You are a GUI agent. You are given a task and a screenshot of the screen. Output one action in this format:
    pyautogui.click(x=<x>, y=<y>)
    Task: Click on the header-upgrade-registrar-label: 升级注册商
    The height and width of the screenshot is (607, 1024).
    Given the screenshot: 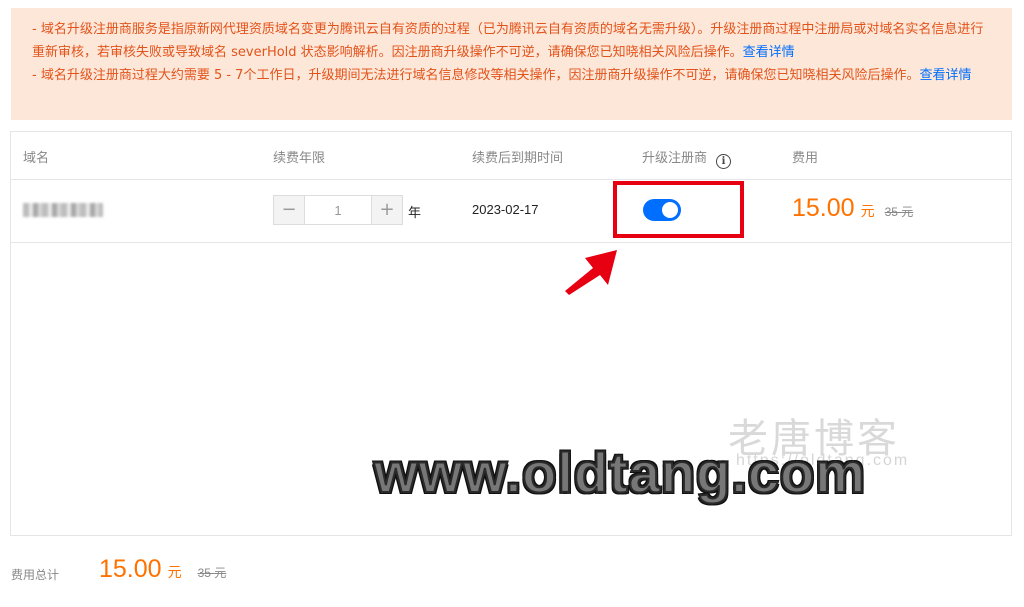 What is the action you would take?
    pyautogui.click(x=675, y=158)
    